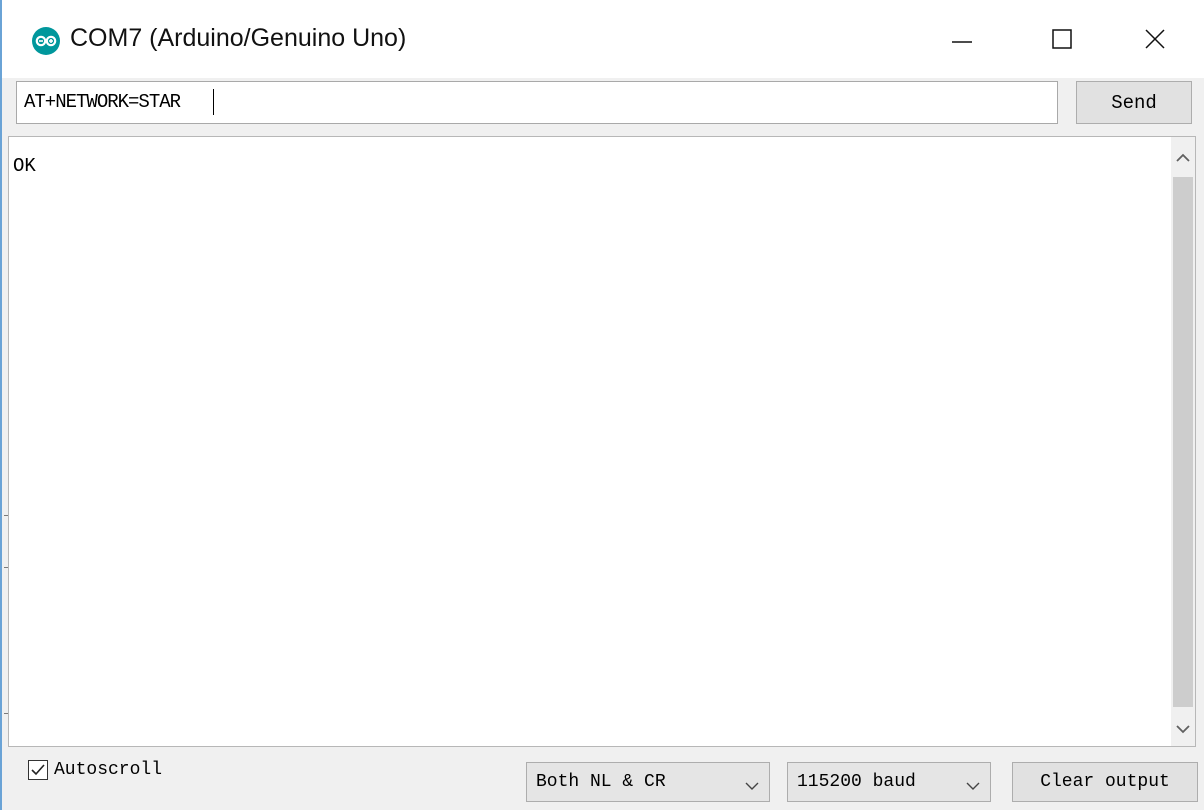 Image resolution: width=1204 pixels, height=810 pixels. I want to click on scroll-down-button, so click(1183, 730).